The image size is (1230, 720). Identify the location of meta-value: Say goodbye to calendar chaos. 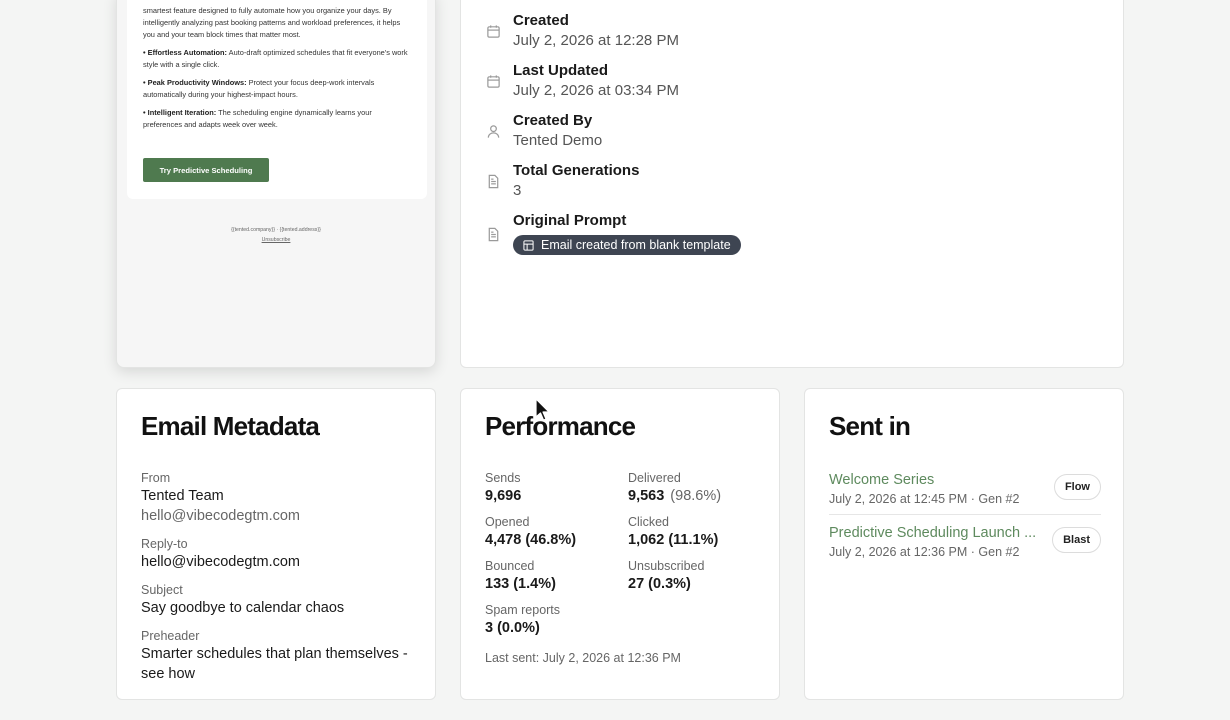
(243, 608).